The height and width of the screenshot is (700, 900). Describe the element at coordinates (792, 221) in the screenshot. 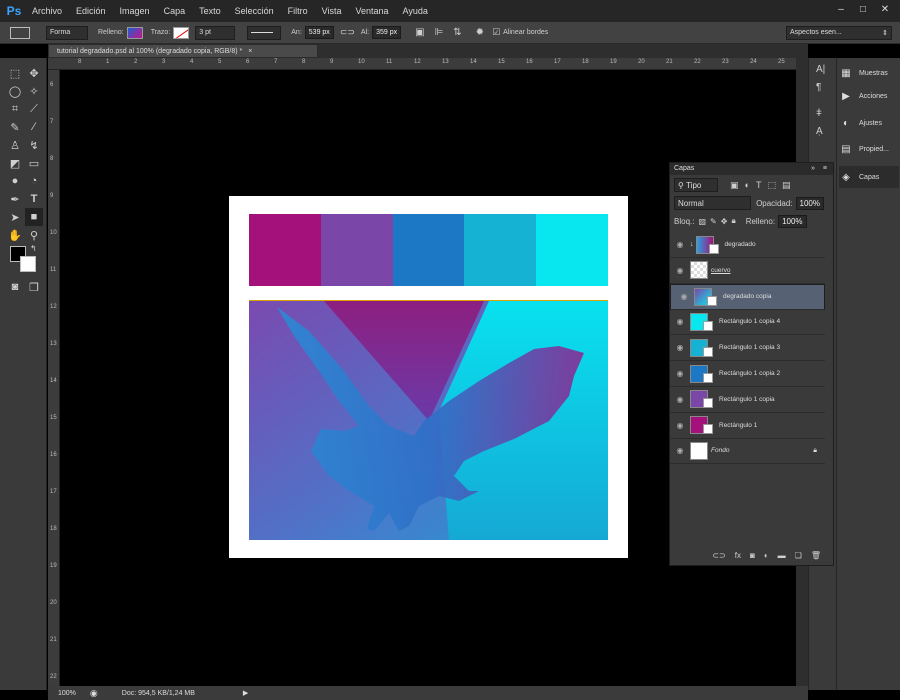

I see `fill-field: 100%` at that location.